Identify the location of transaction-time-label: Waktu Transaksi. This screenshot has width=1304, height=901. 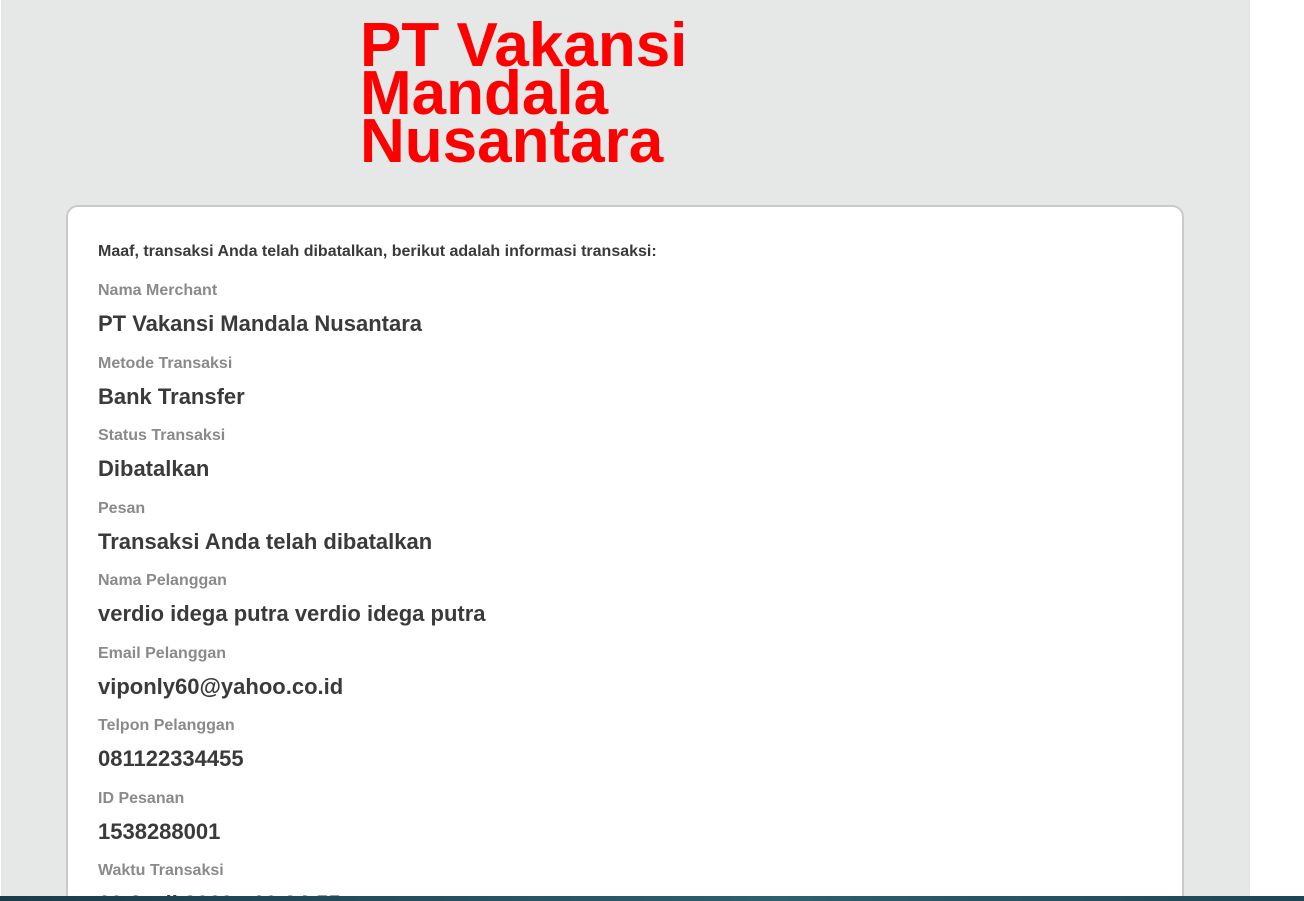
(161, 870).